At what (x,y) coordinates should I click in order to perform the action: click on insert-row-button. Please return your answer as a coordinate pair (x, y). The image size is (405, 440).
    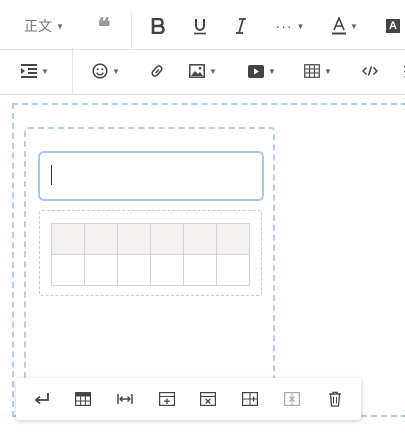
    Looking at the image, I should click on (167, 399).